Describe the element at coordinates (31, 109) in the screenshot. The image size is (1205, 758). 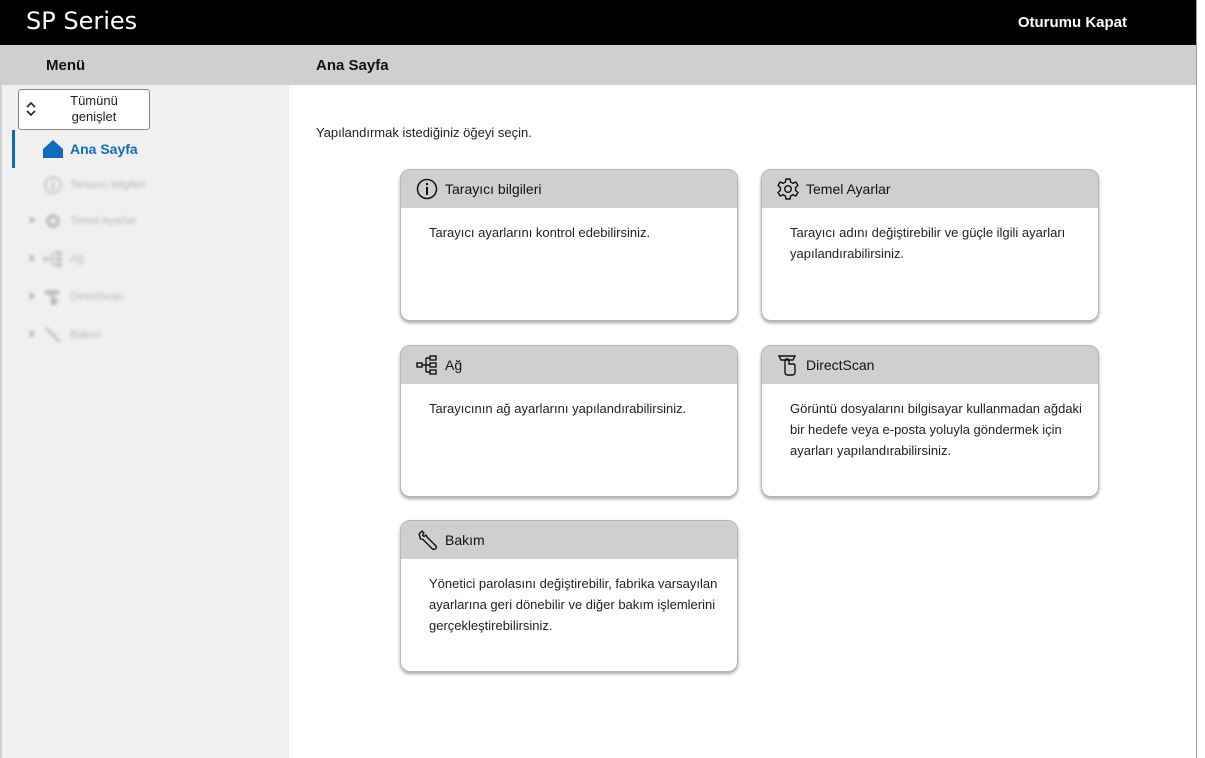
I see `chevron-up-down-icon` at that location.